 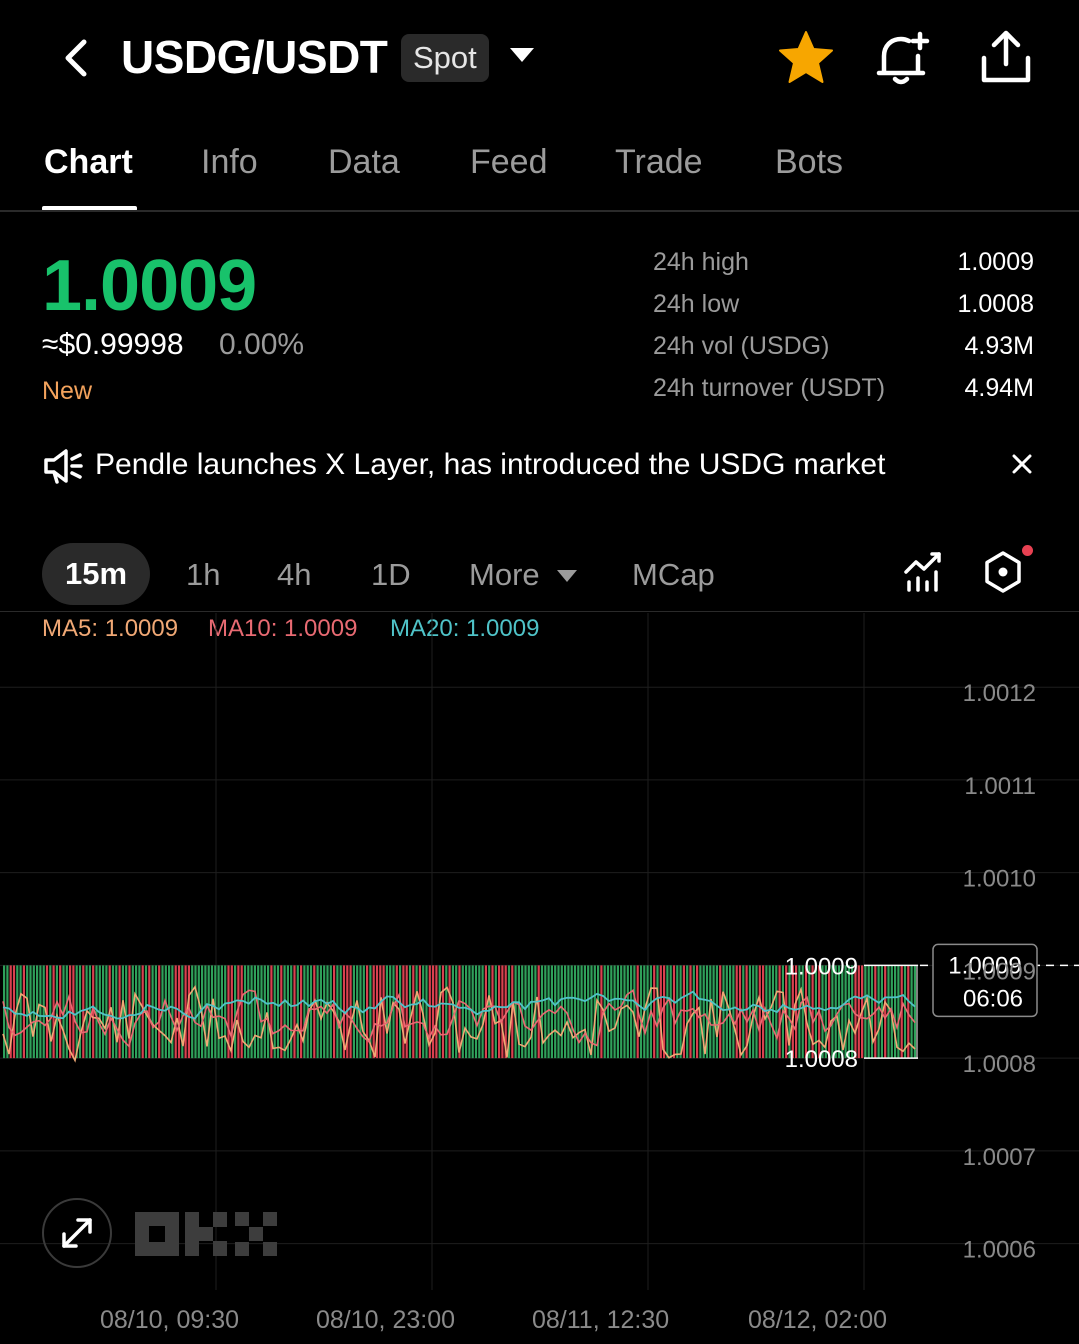 I want to click on x-tick-label: 08/10, 23:00, so click(x=386, y=1320).